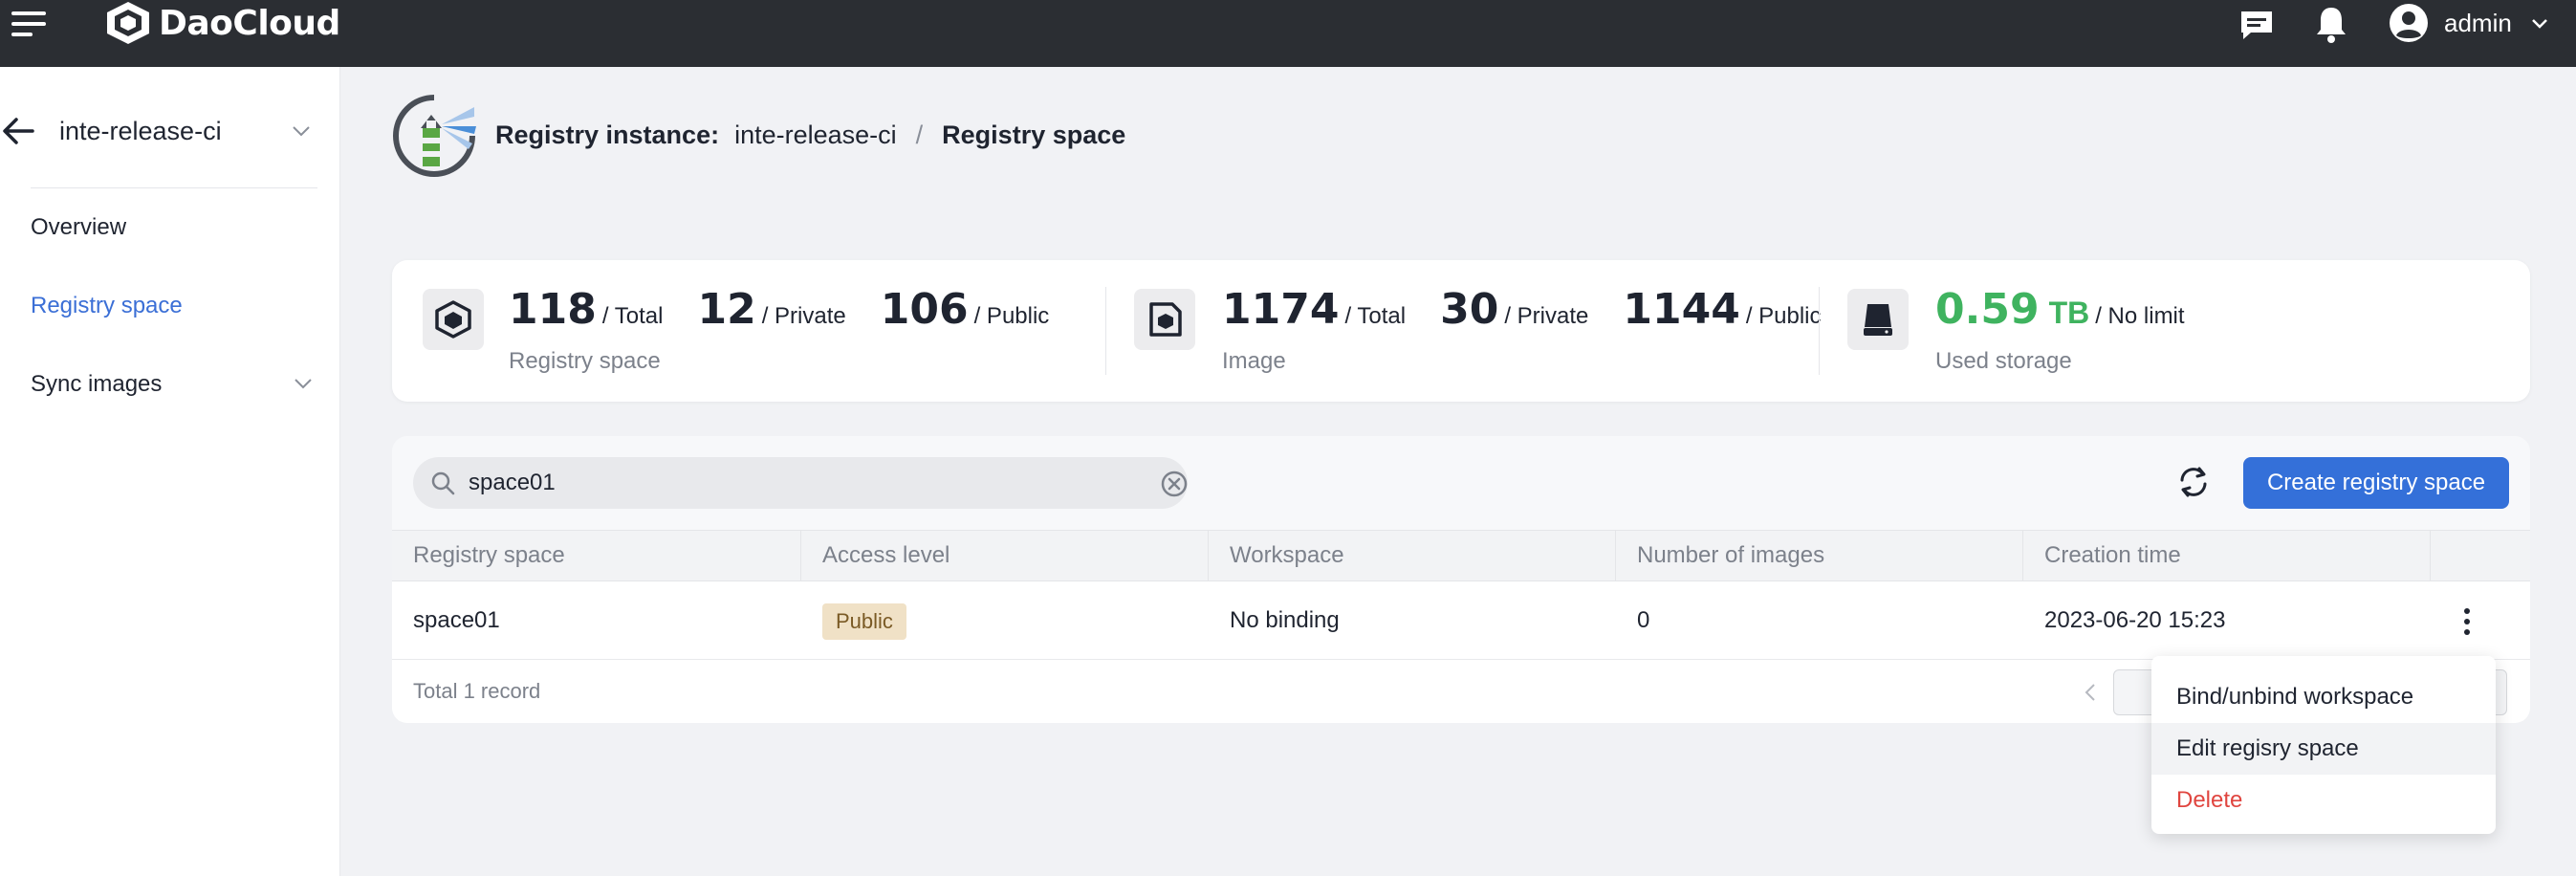  Describe the element at coordinates (2331, 25) in the screenshot. I see `bell-icon` at that location.